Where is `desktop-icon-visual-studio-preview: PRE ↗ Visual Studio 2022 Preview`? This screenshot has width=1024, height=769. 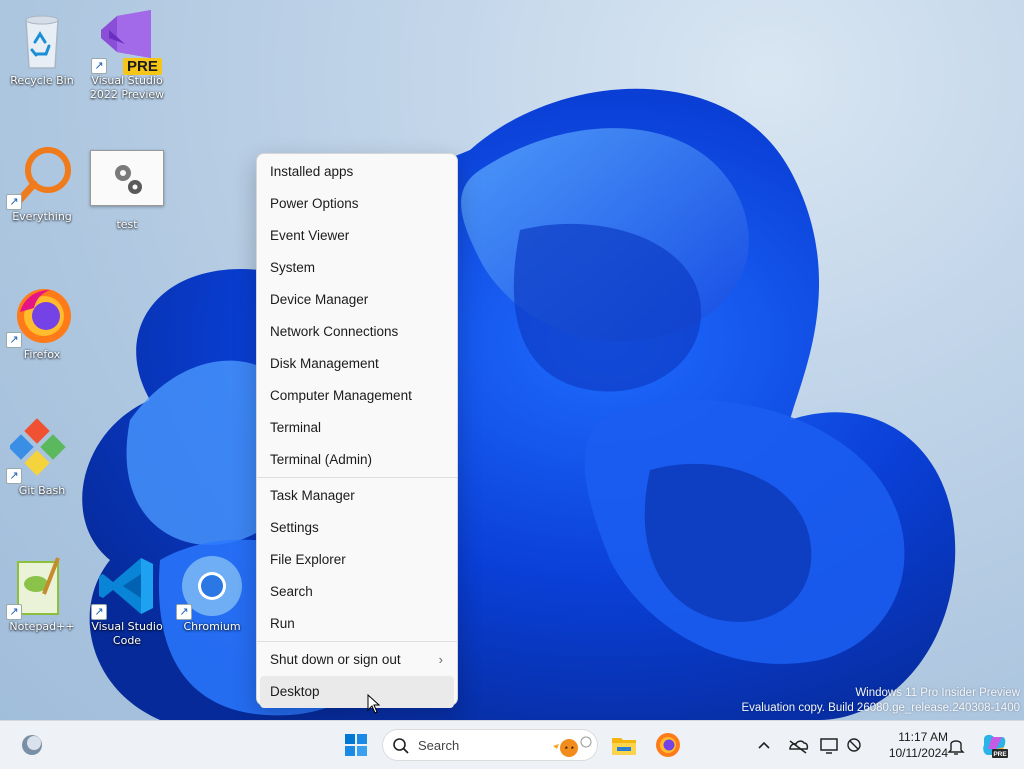 desktop-icon-visual-studio-preview: PRE ↗ Visual Studio 2022 Preview is located at coordinates (127, 55).